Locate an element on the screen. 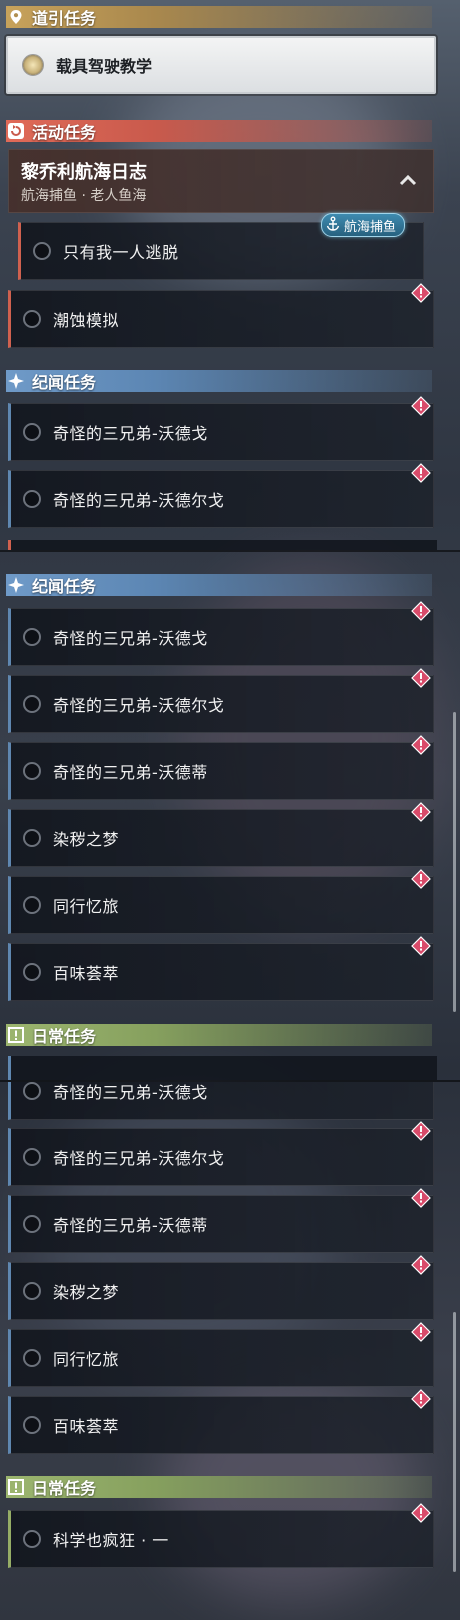 This screenshot has height=1620, width=460. chain-subtitle: 航海捕鱼 · 老人鱼海 is located at coordinates (84, 196).